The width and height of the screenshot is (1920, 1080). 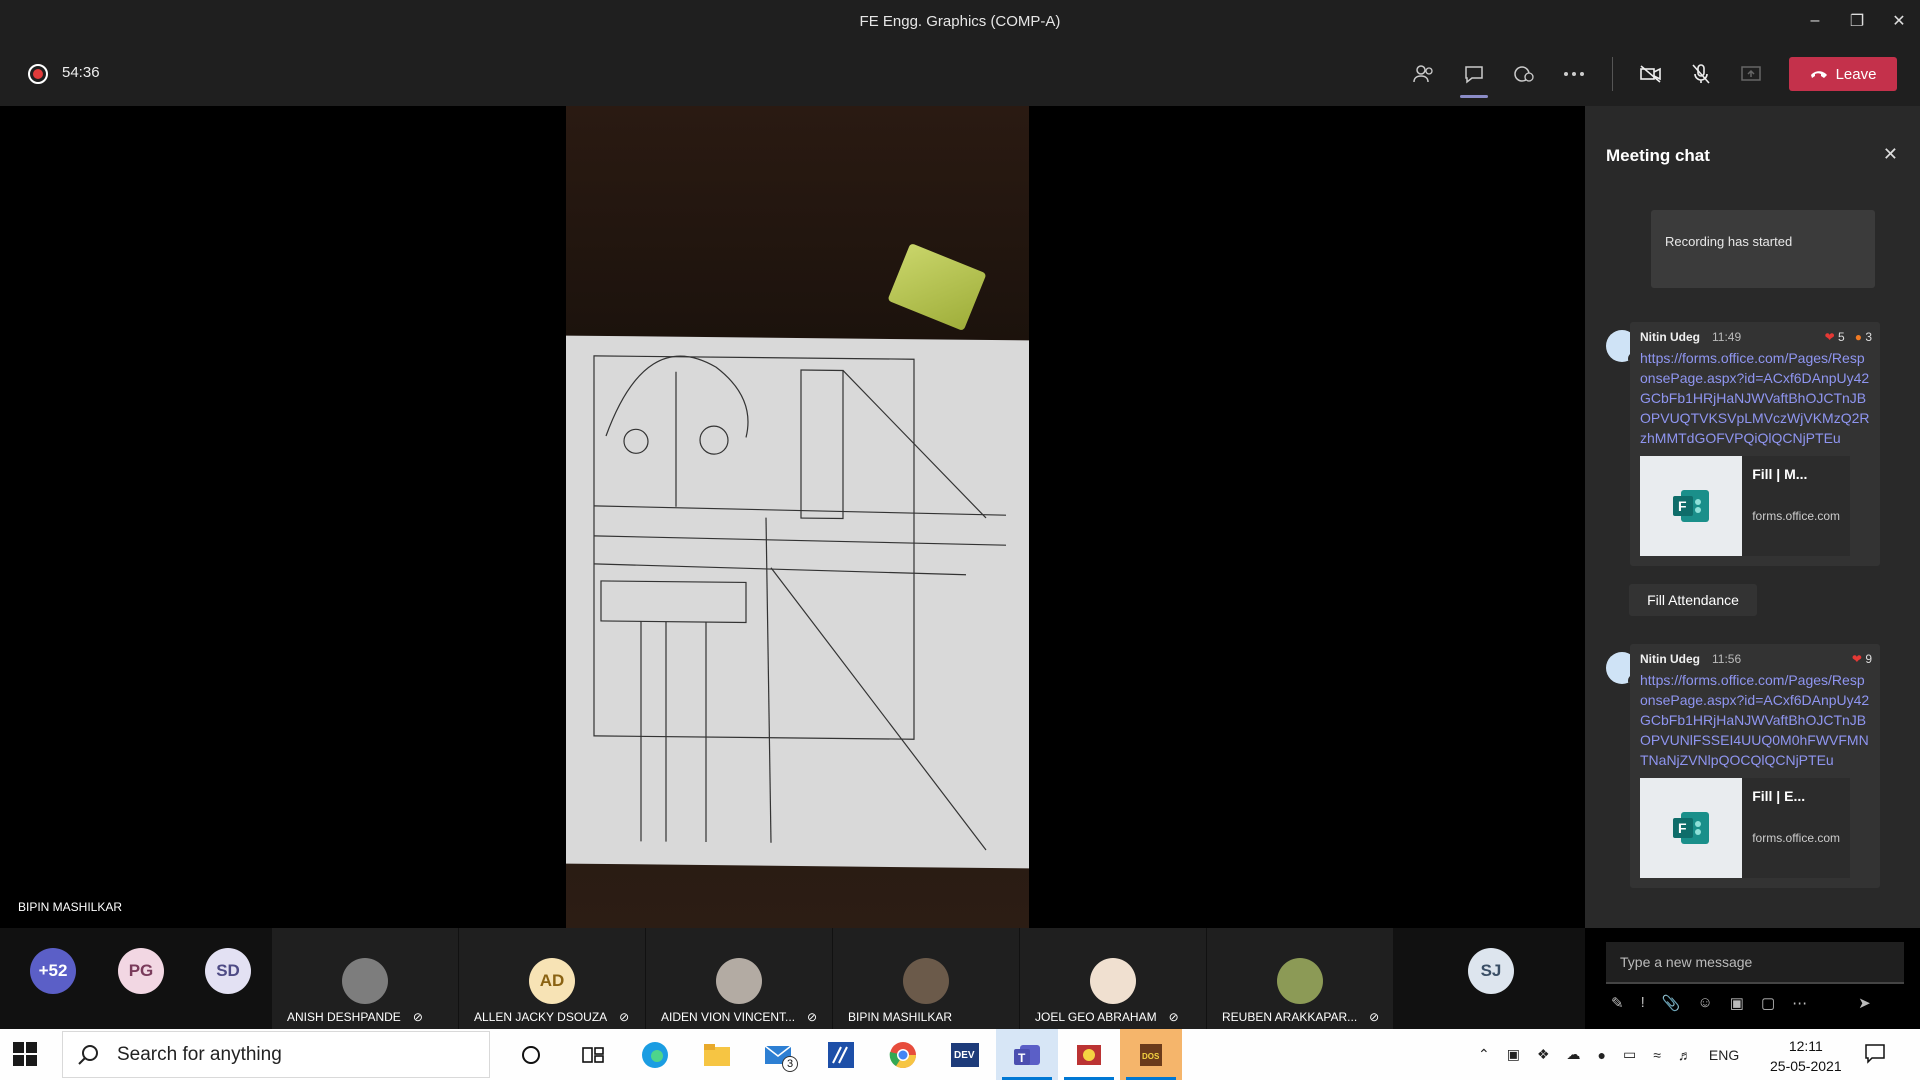 What do you see at coordinates (228, 971) in the screenshot?
I see `avatar: SD` at bounding box center [228, 971].